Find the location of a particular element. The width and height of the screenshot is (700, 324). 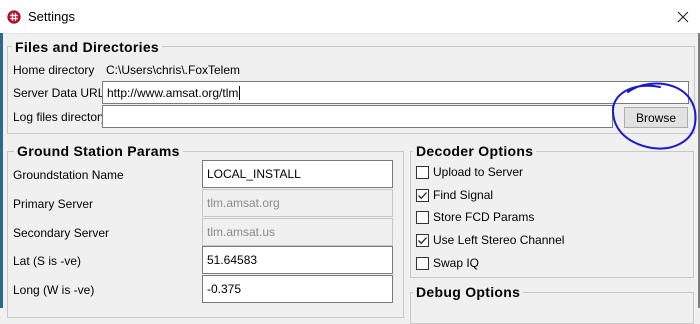

groundstation-name-value: LOCAL_INSTALL is located at coordinates (254, 174).